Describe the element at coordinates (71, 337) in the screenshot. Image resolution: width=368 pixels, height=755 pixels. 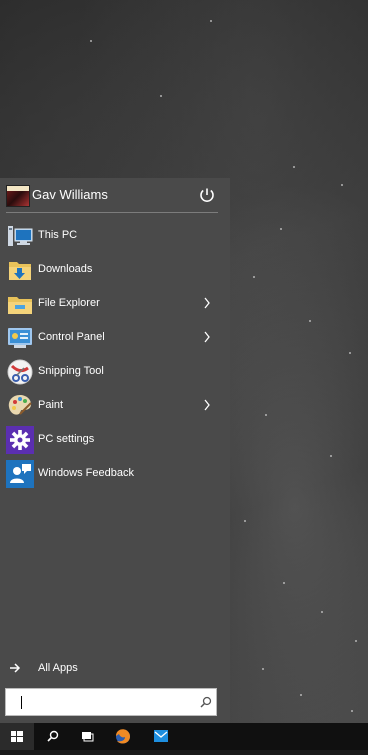
I see `menu-item-label: Control Panel` at that location.